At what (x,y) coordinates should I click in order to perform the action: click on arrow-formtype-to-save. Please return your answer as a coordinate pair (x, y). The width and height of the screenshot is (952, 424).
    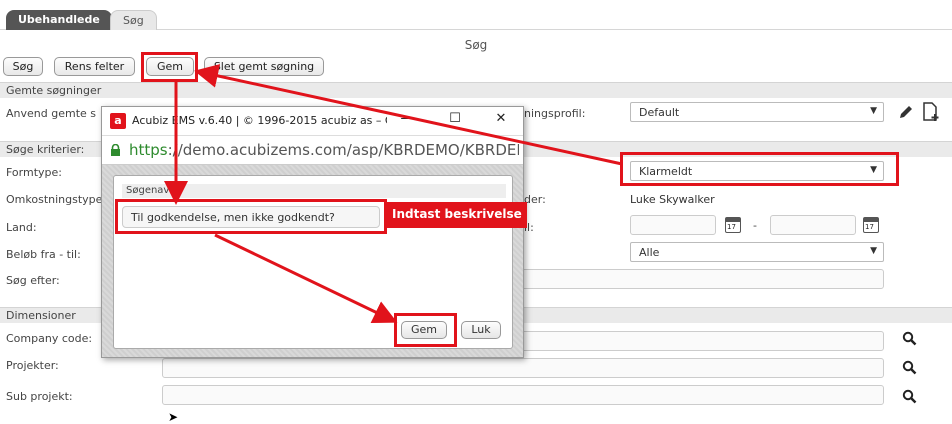
    Looking at the image, I should click on (408, 115).